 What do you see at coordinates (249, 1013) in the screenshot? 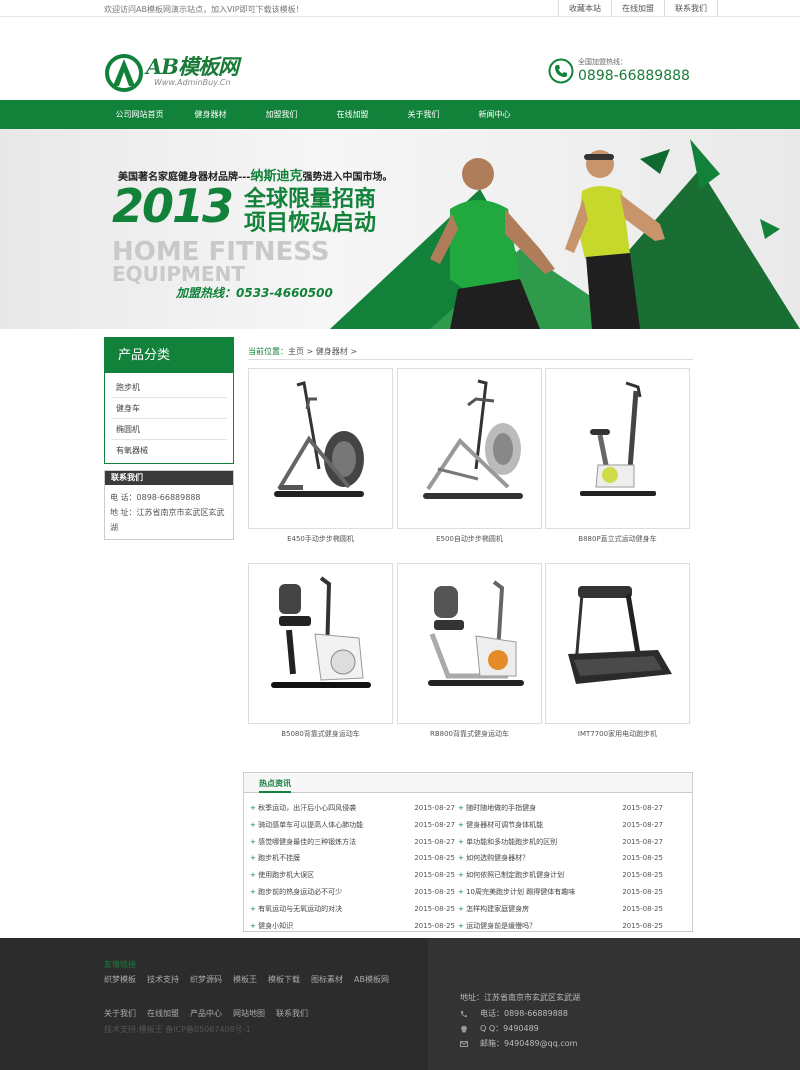
I see `footer-link-sitemap: 网站地图` at bounding box center [249, 1013].